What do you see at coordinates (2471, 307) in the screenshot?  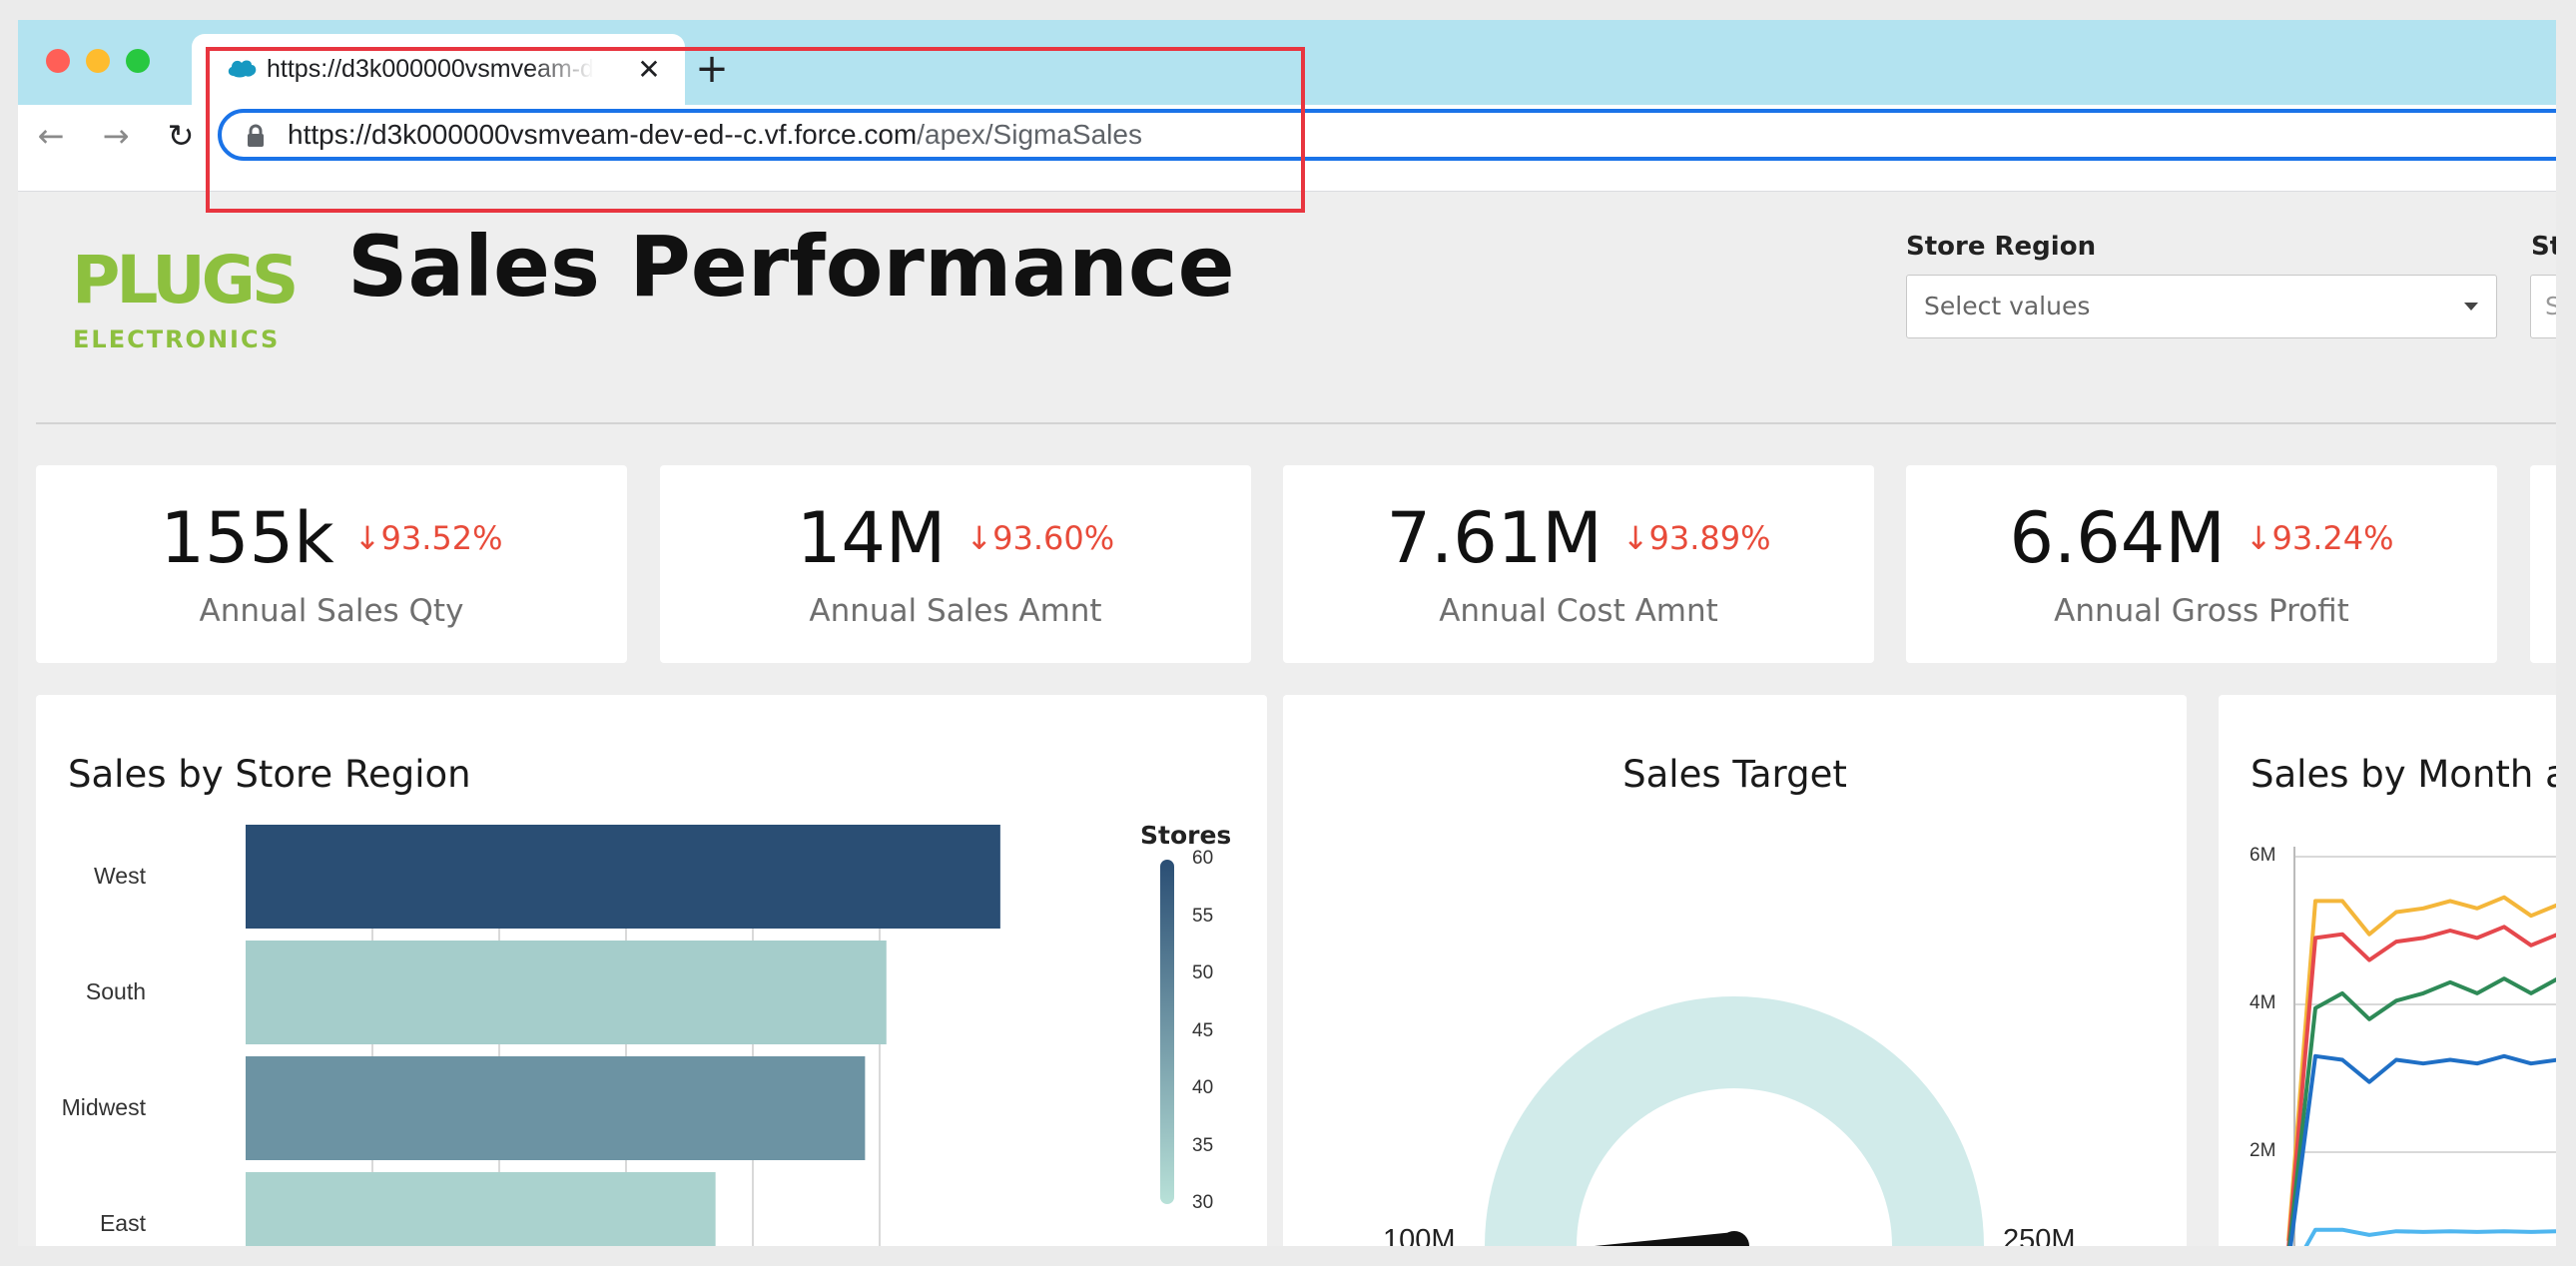 I see `chevron-down-icon` at bounding box center [2471, 307].